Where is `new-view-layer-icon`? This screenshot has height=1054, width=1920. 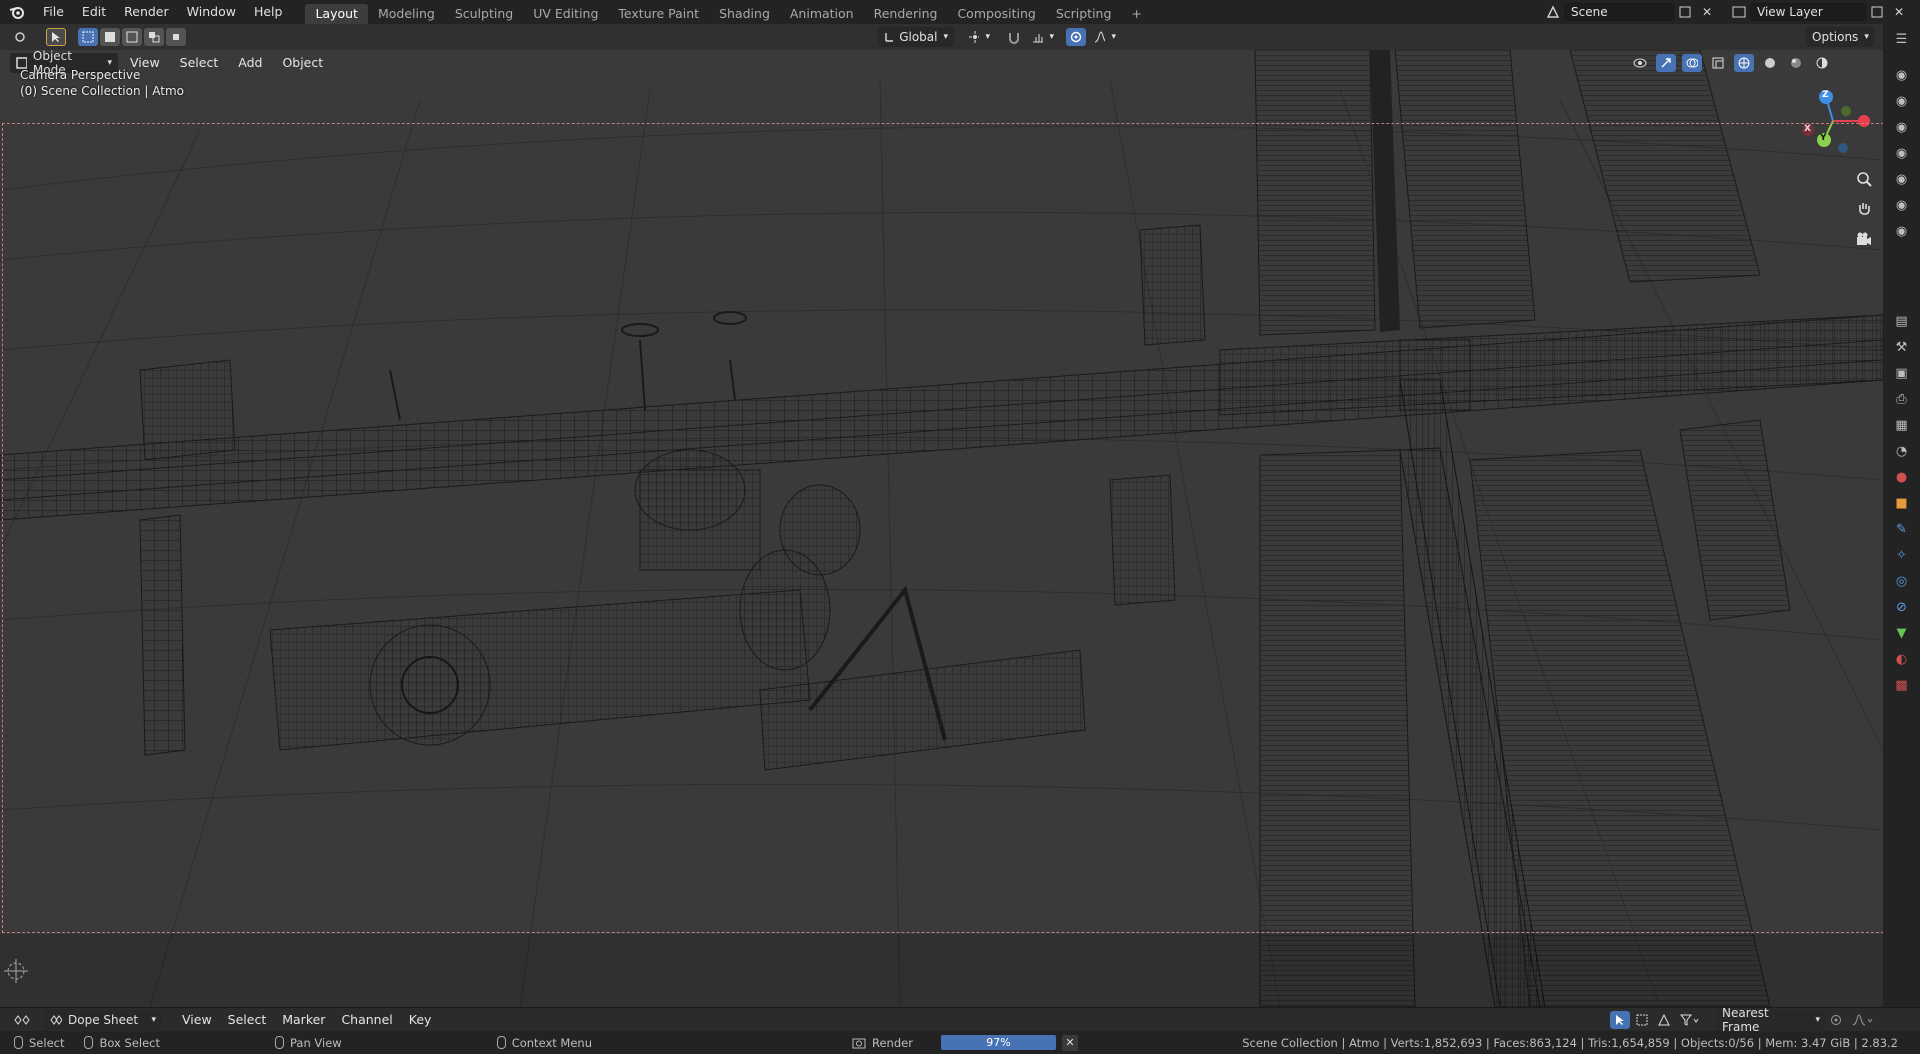 new-view-layer-icon is located at coordinates (1877, 12).